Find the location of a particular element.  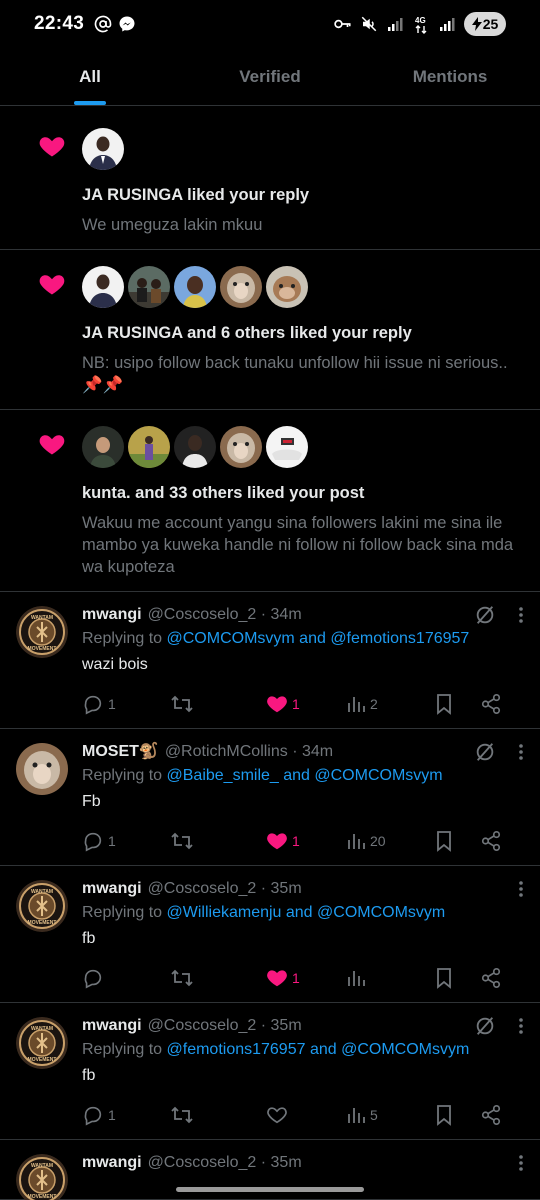

tab-mentions: Mentions is located at coordinates (450, 76).